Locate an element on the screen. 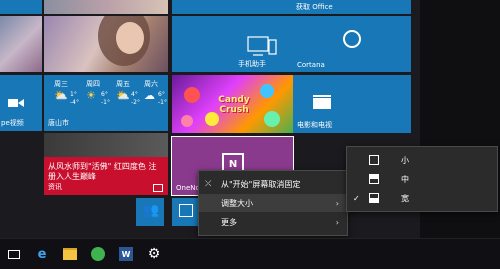  video-label: pe视频 is located at coordinates (12, 123).